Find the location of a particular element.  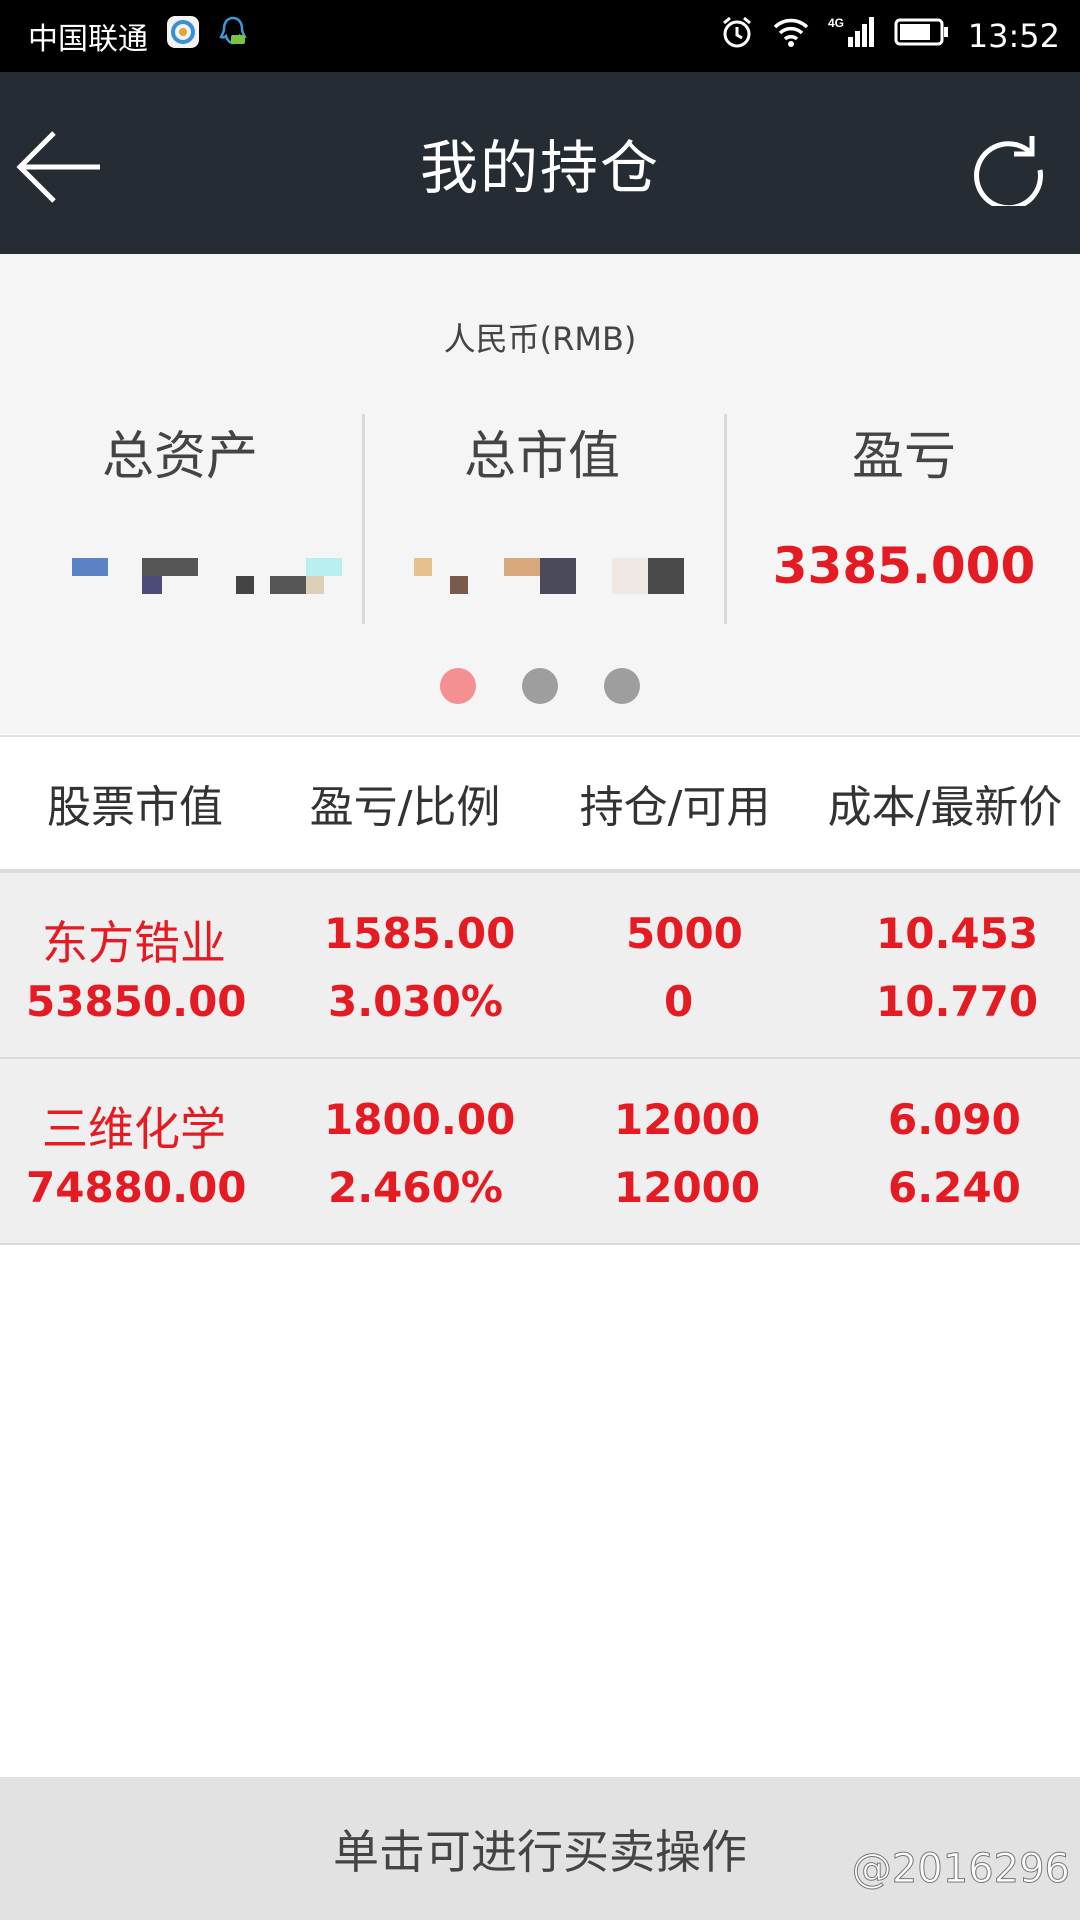

back-button is located at coordinates (59, 167).